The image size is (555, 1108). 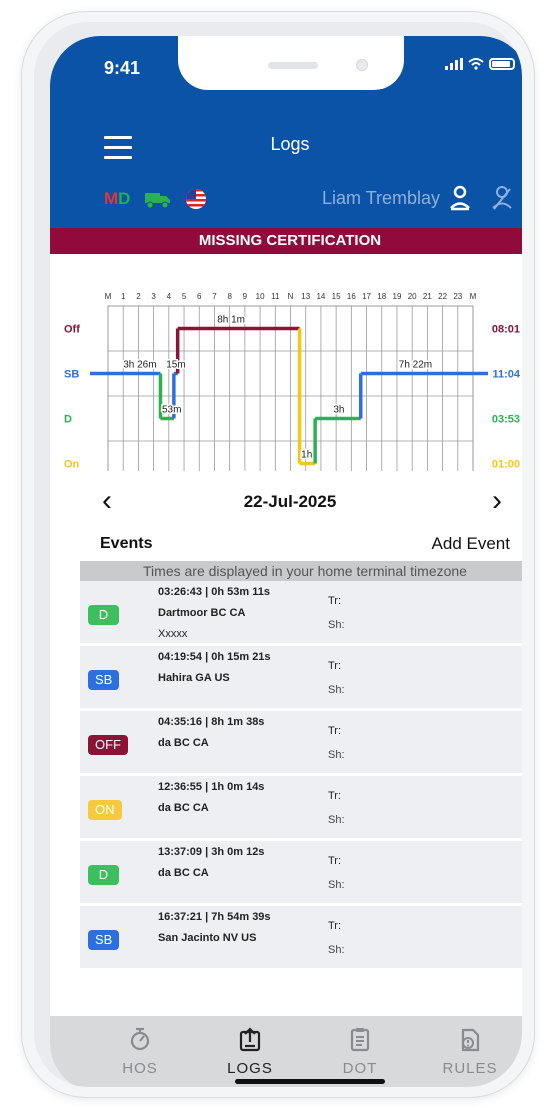 What do you see at coordinates (497, 501) in the screenshot?
I see `next-day-button: ›` at bounding box center [497, 501].